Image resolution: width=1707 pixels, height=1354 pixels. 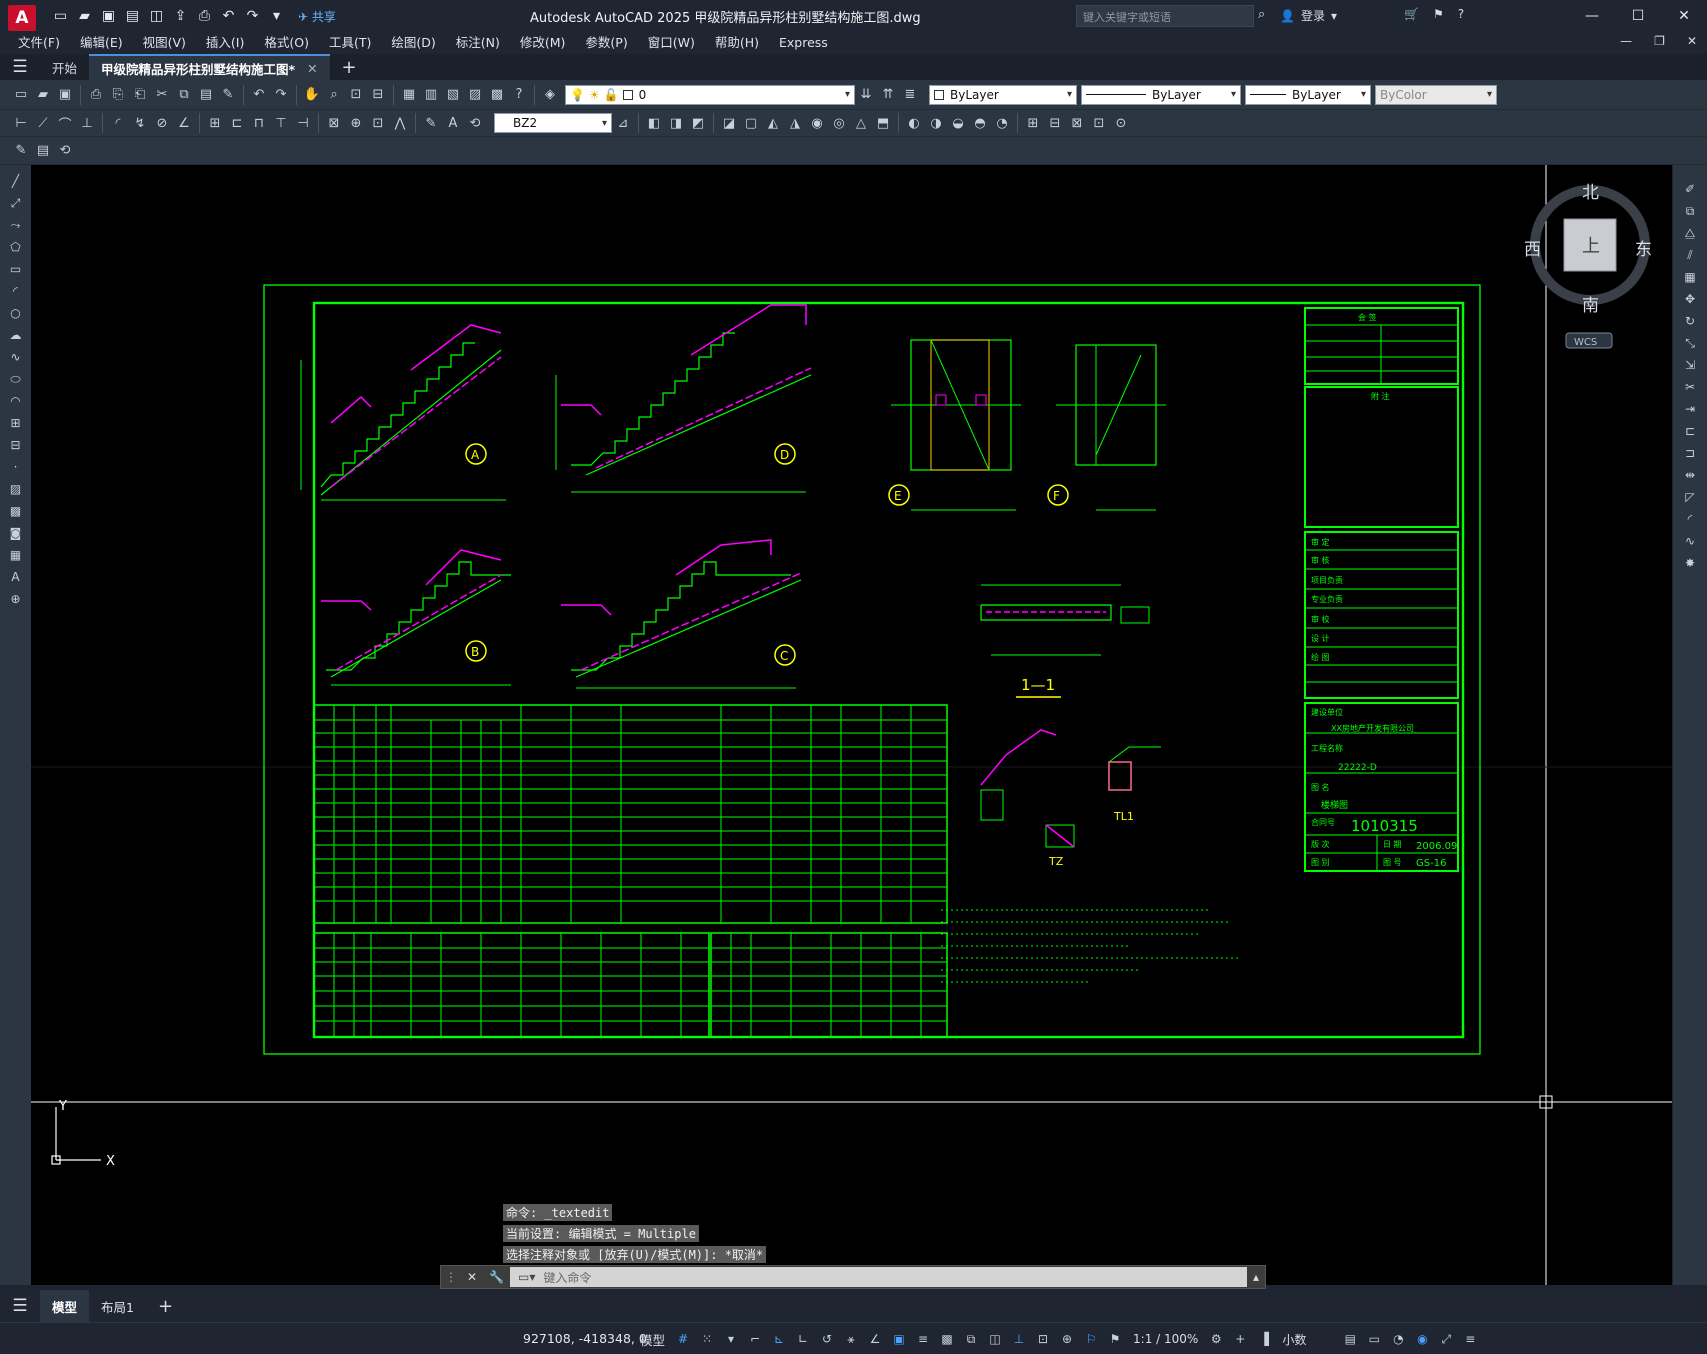 I want to click on ordinate-dim-icon: ⊥, so click(x=87, y=123).